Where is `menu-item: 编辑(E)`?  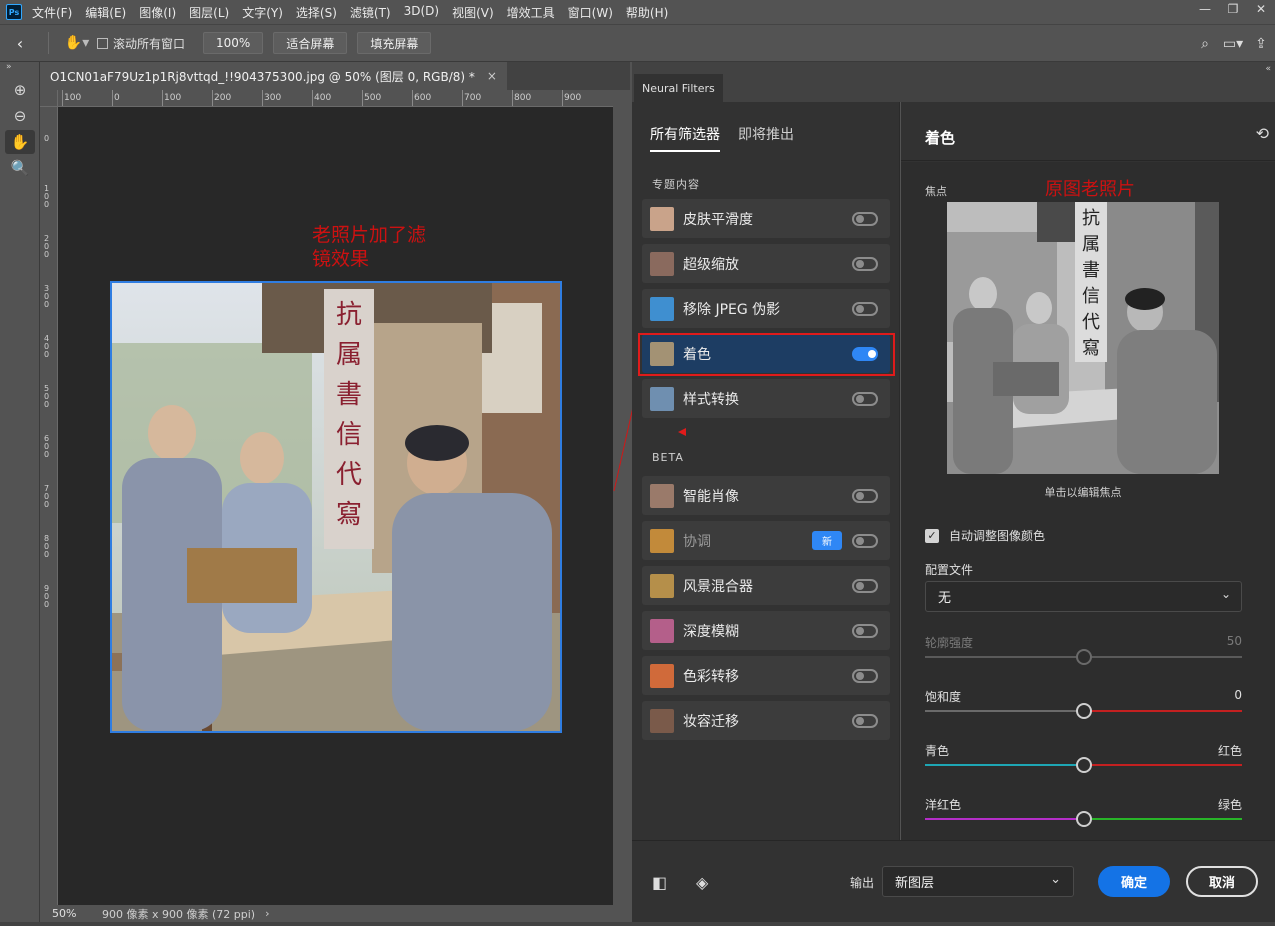 menu-item: 编辑(E) is located at coordinates (105, 12).